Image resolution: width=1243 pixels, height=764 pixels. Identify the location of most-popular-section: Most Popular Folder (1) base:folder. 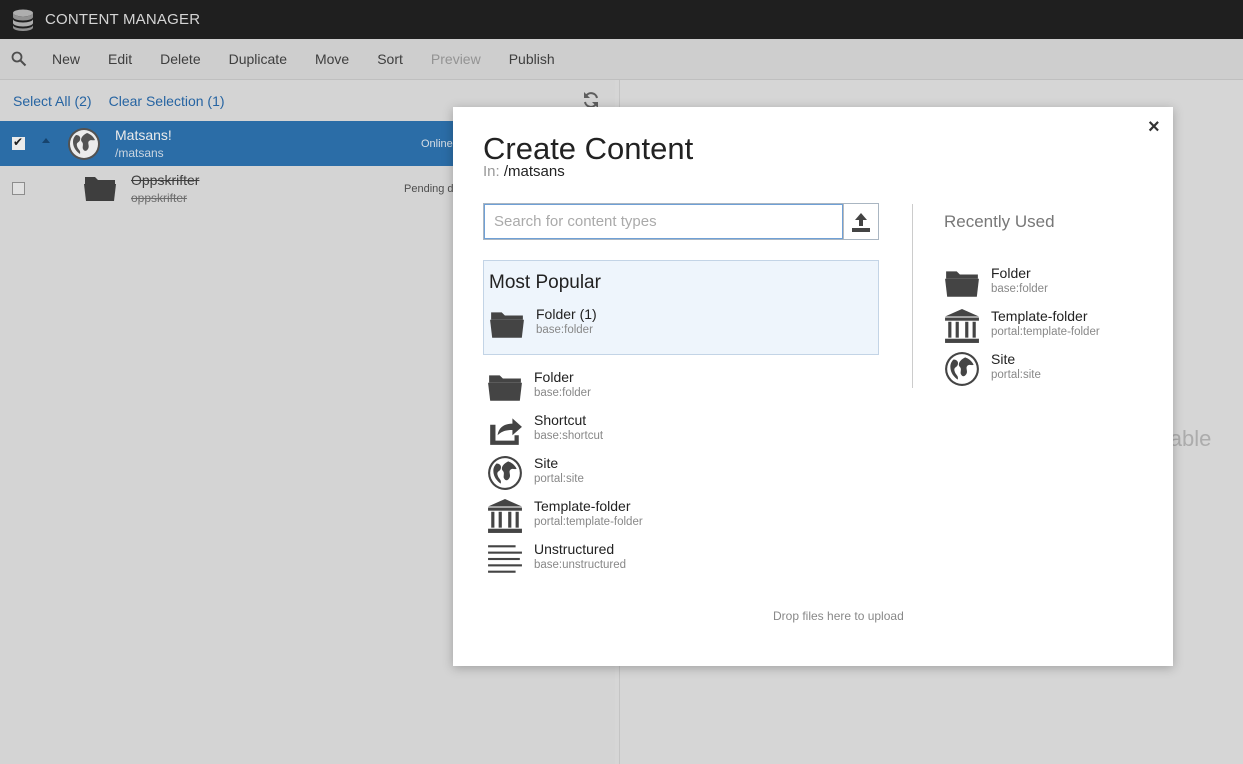
(681, 307).